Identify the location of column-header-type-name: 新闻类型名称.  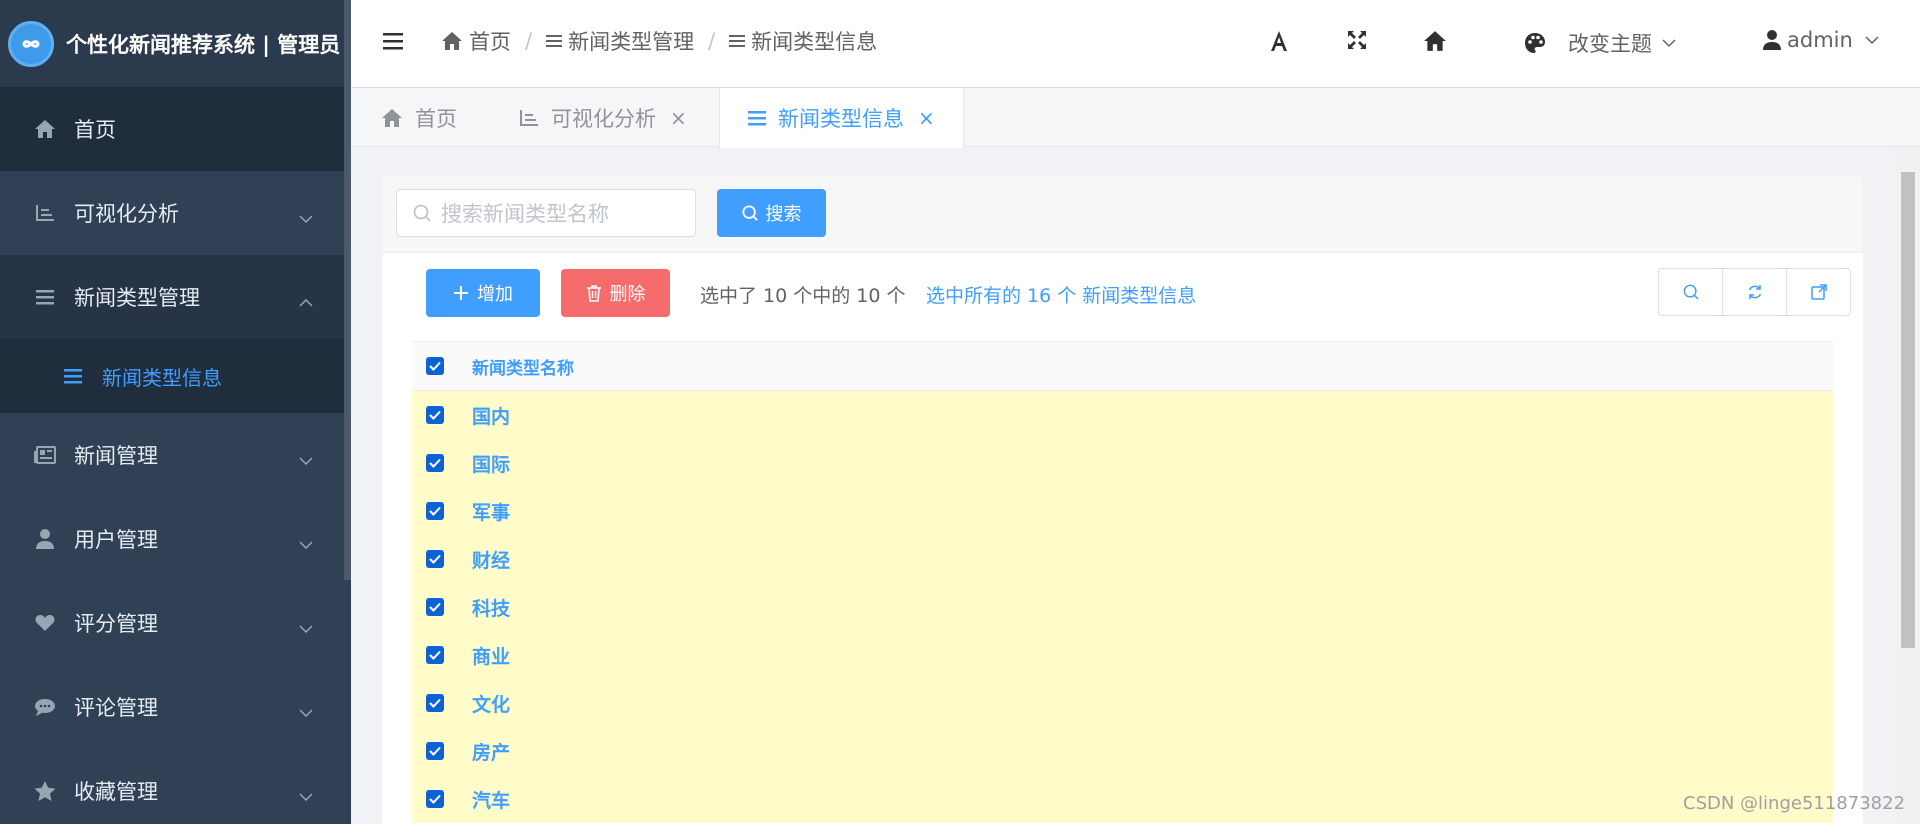
(523, 366).